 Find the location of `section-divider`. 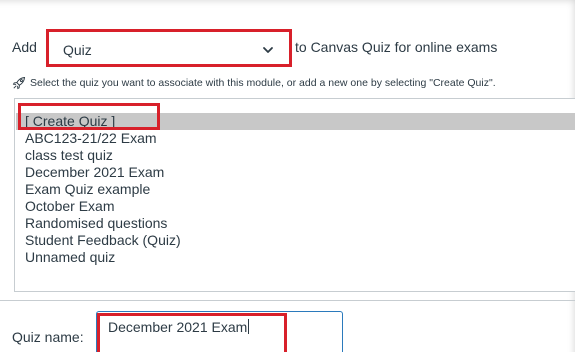

section-divider is located at coordinates (287, 300).